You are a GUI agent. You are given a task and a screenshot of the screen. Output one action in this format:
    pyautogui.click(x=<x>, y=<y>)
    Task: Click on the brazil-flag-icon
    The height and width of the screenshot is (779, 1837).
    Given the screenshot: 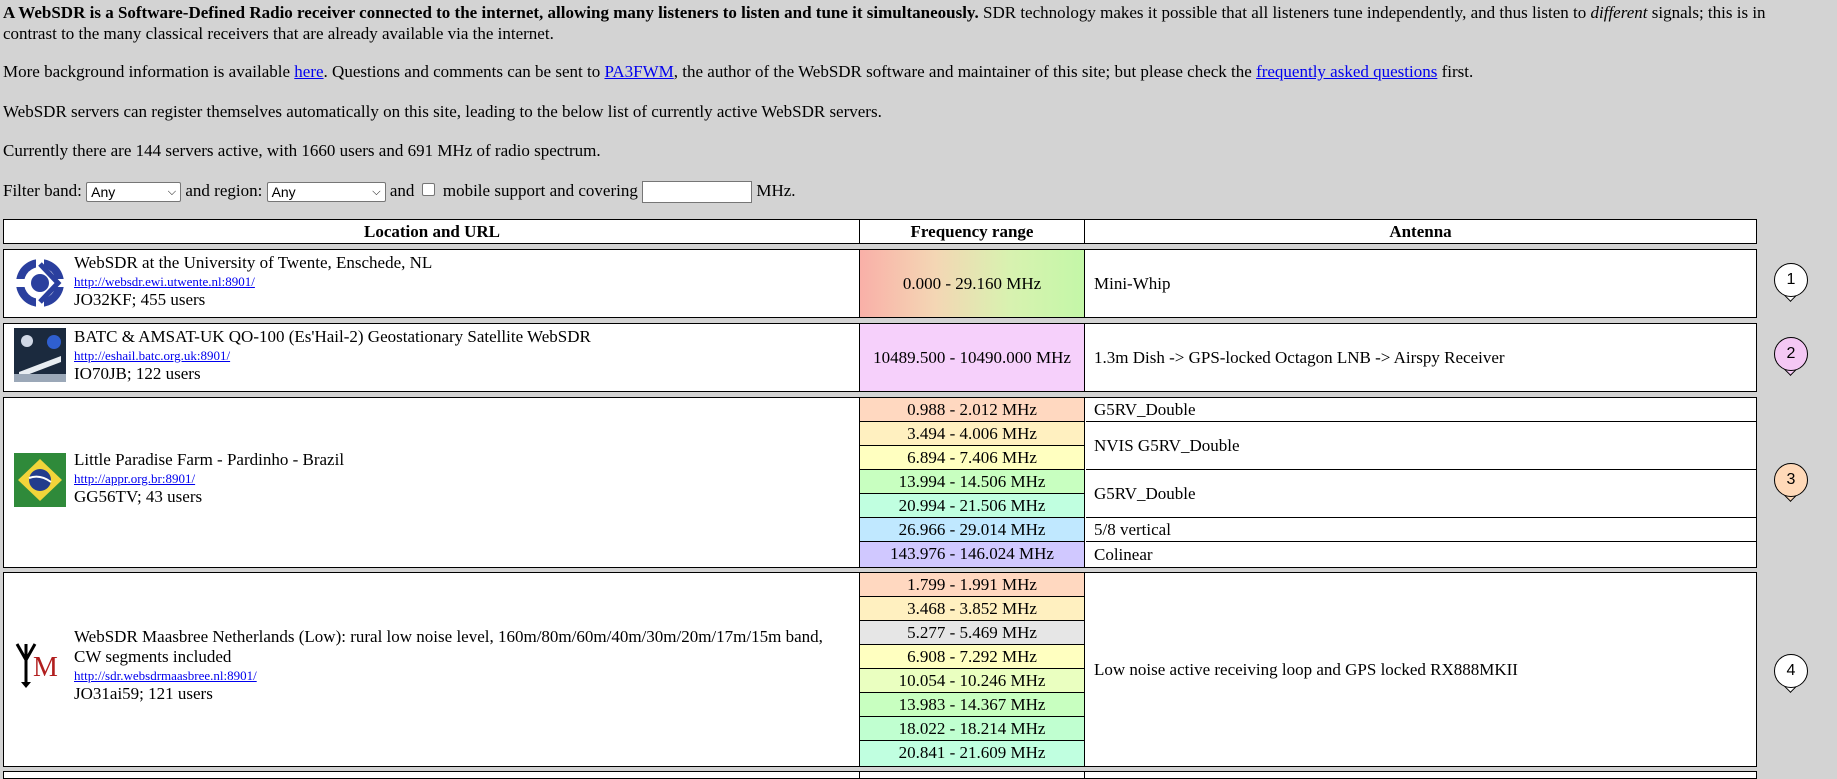 What is the action you would take?
    pyautogui.click(x=40, y=480)
    